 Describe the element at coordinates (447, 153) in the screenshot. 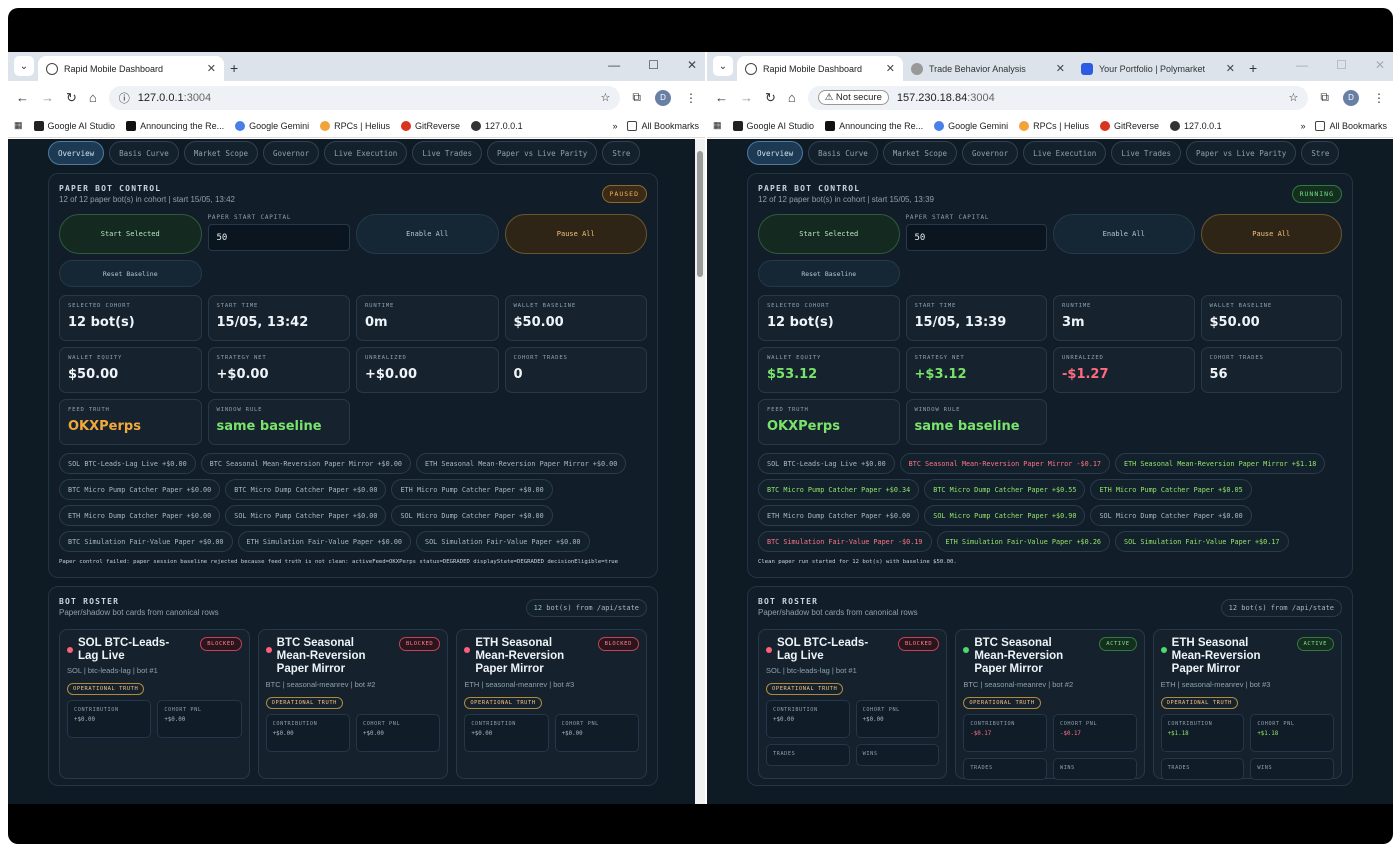

I see `nav-tab-live-trades: Live Trades` at that location.